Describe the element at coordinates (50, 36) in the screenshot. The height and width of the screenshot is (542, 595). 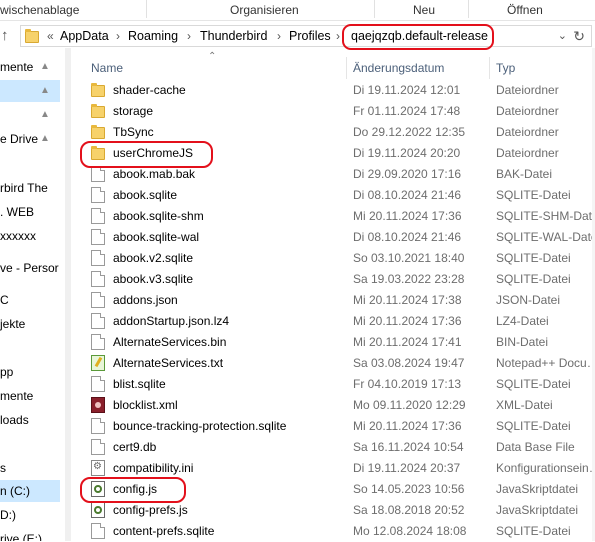
I see `overflow-chevron: «` at that location.